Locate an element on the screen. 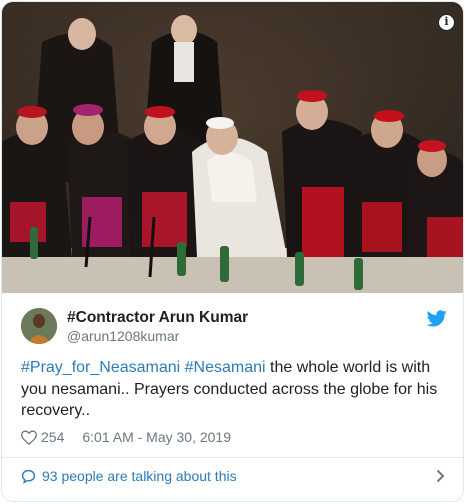 The height and width of the screenshot is (504, 465). twitter-bird-icon is located at coordinates (436, 321).